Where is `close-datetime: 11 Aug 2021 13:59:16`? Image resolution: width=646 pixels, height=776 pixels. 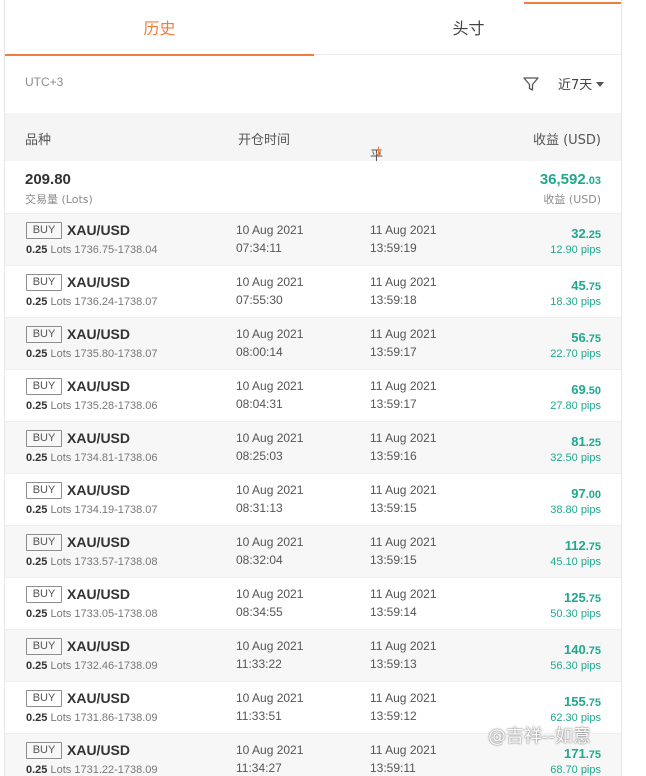 close-datetime: 11 Aug 2021 13:59:16 is located at coordinates (403, 447).